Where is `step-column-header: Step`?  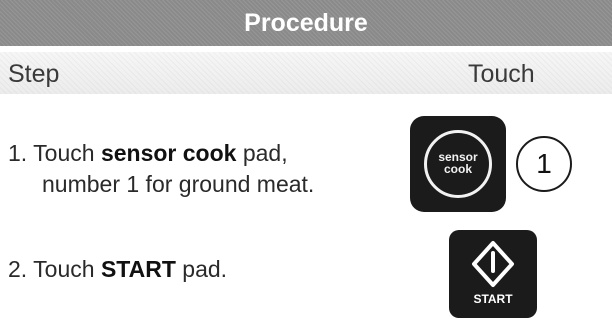 step-column-header: Step is located at coordinates (34, 74).